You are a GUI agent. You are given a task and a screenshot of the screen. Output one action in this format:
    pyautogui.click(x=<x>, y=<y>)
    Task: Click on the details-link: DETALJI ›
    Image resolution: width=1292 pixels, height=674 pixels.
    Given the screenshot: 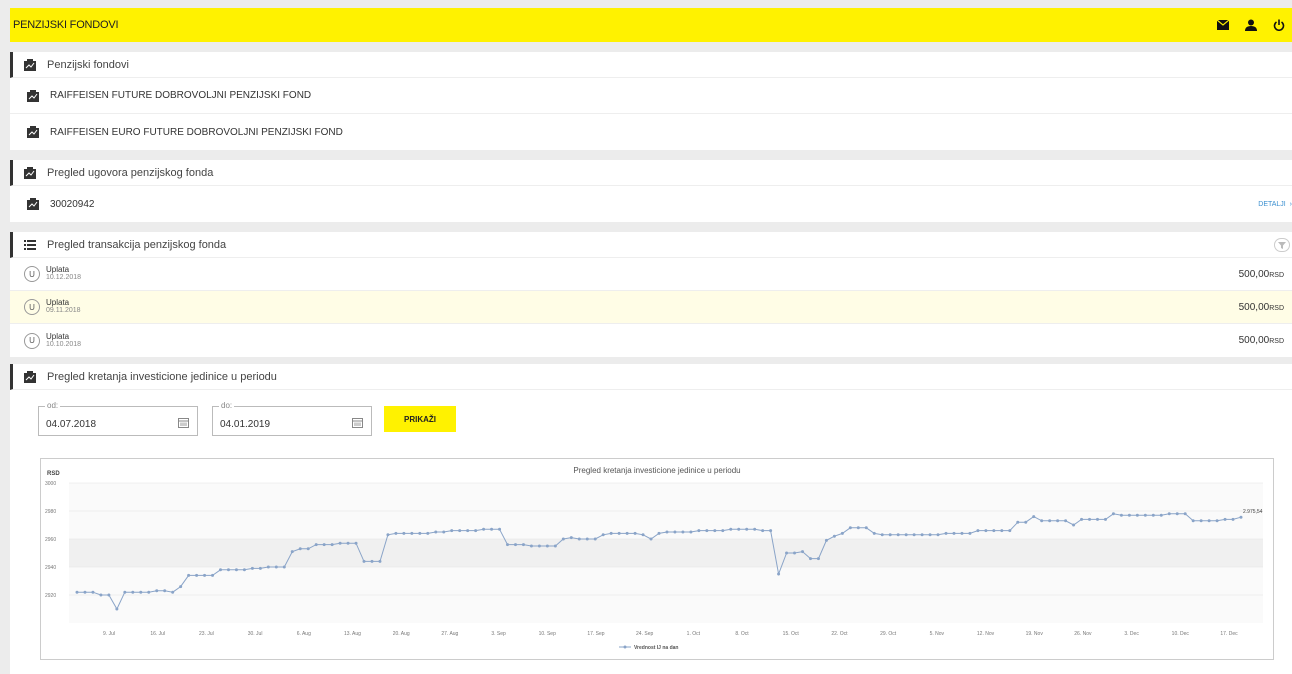 What is the action you would take?
    pyautogui.click(x=1275, y=204)
    